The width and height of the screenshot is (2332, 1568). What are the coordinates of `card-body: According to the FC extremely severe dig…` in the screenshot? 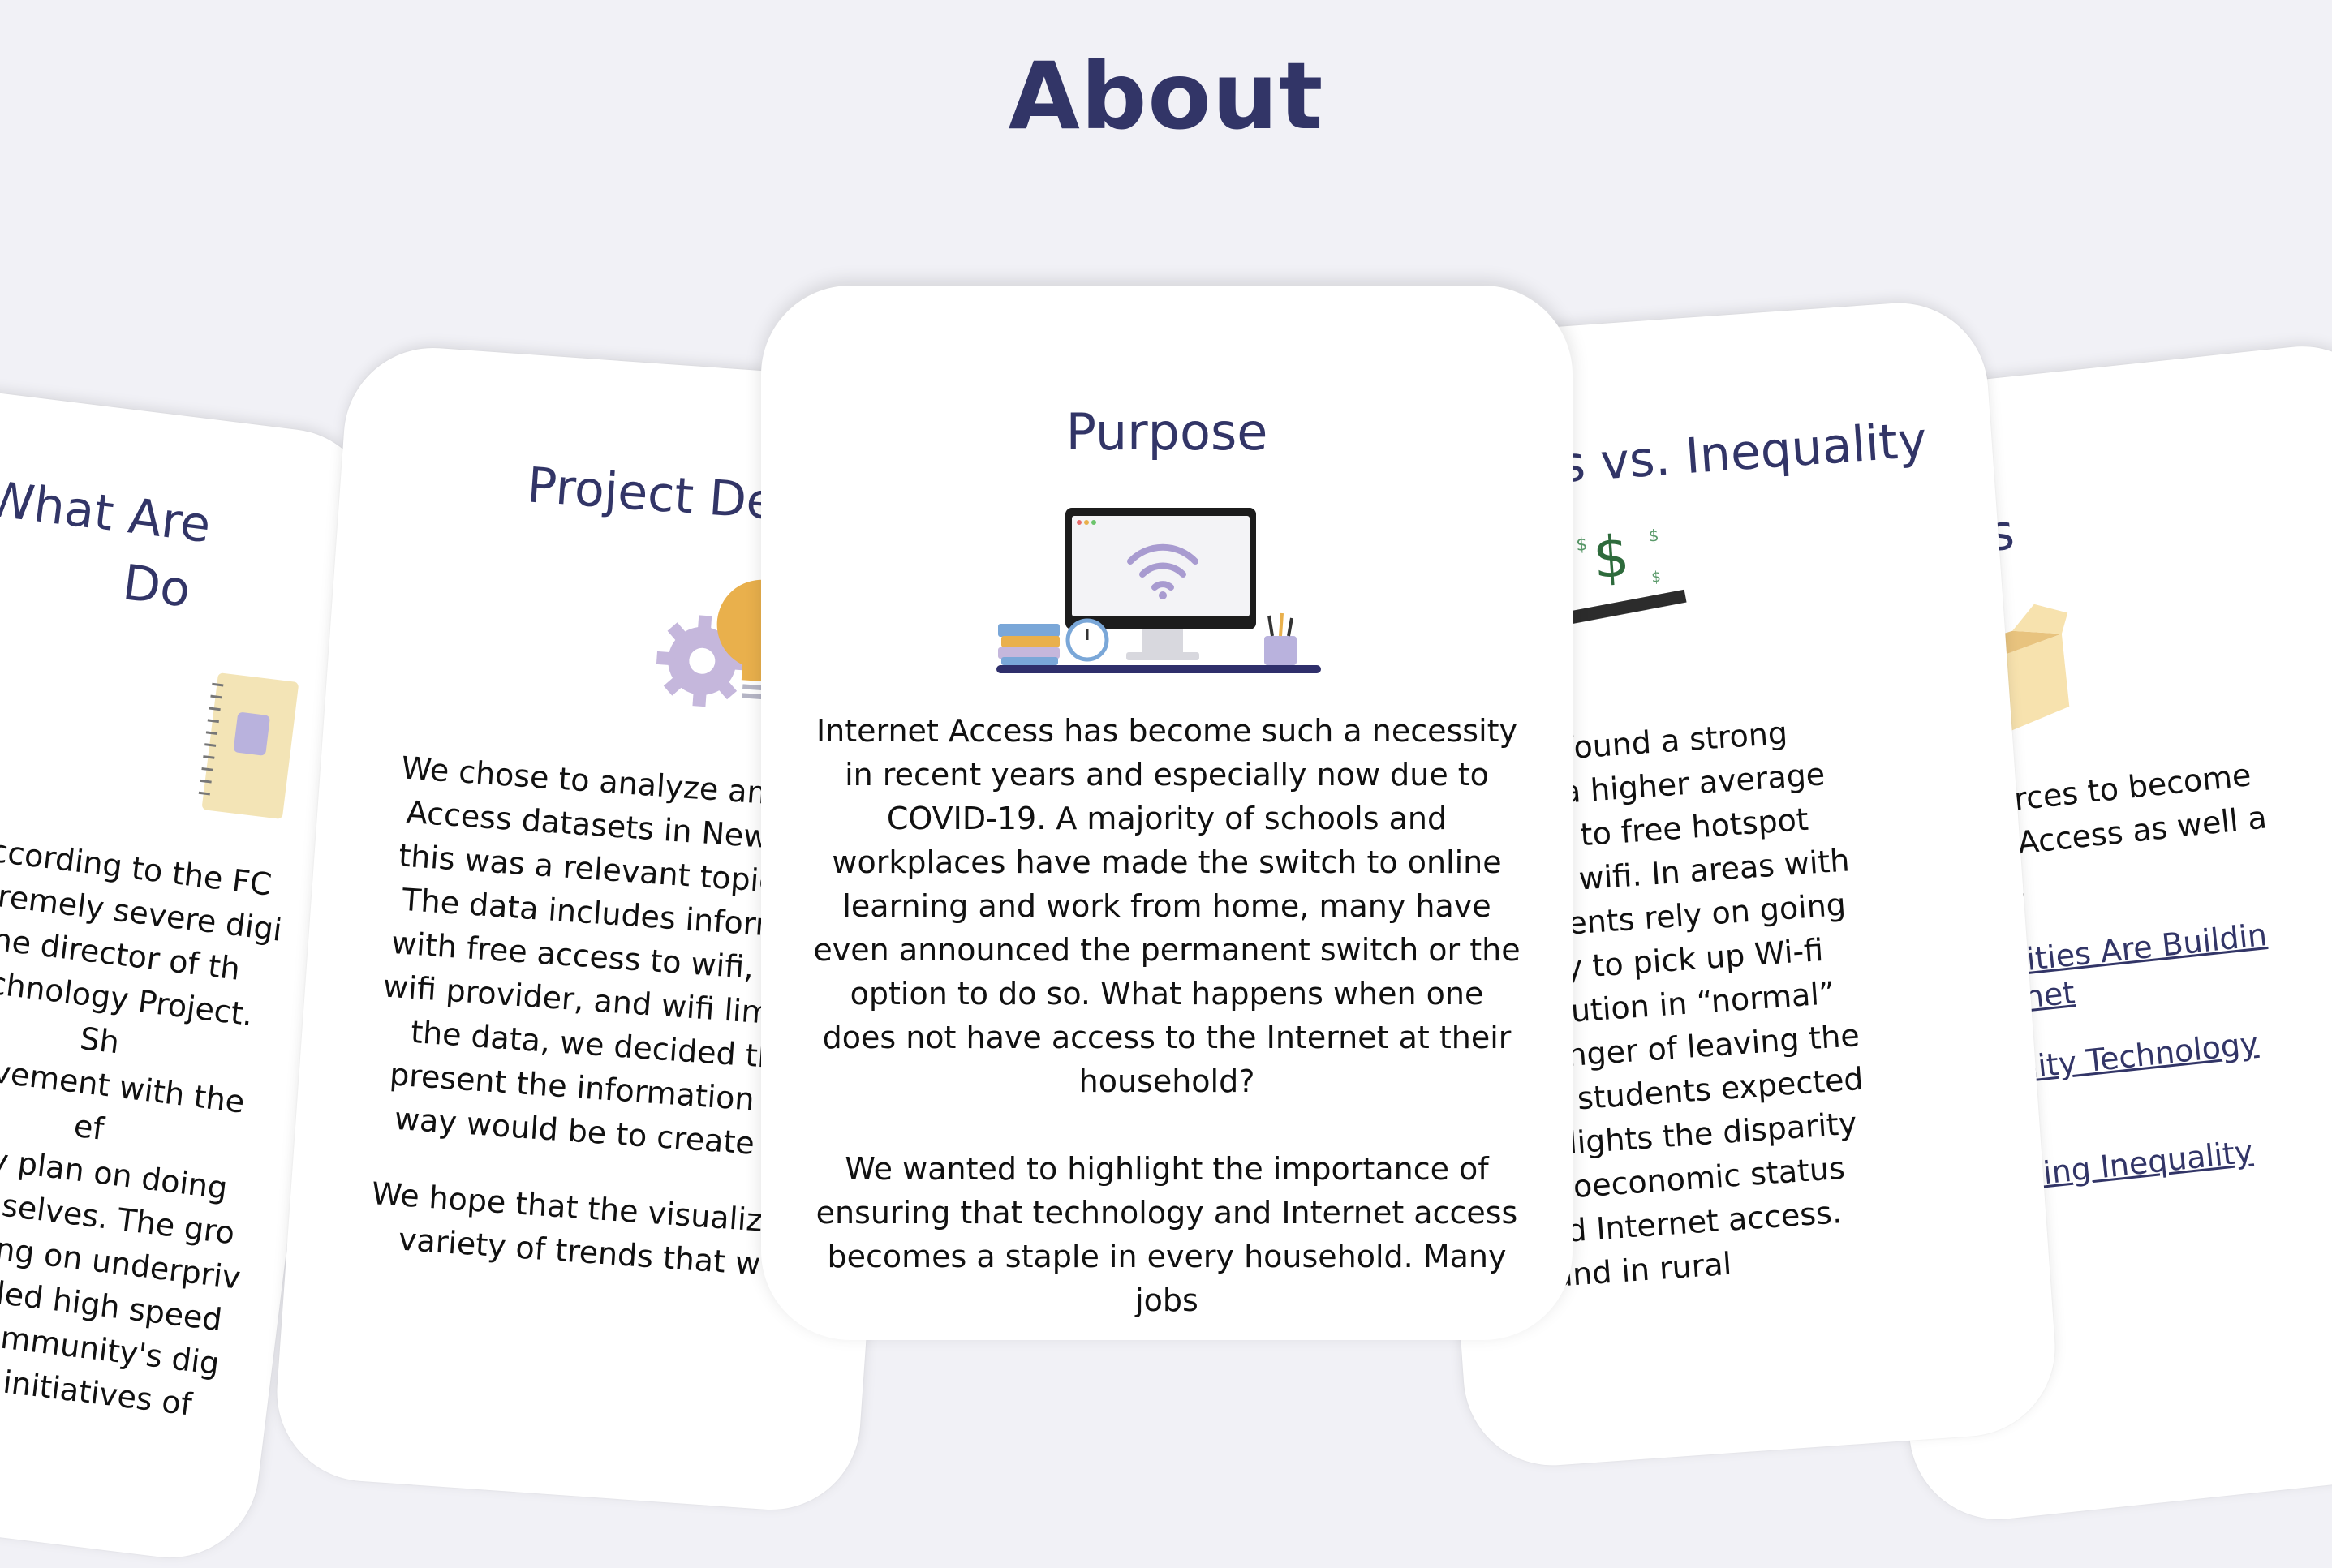 It's located at (146, 1121).